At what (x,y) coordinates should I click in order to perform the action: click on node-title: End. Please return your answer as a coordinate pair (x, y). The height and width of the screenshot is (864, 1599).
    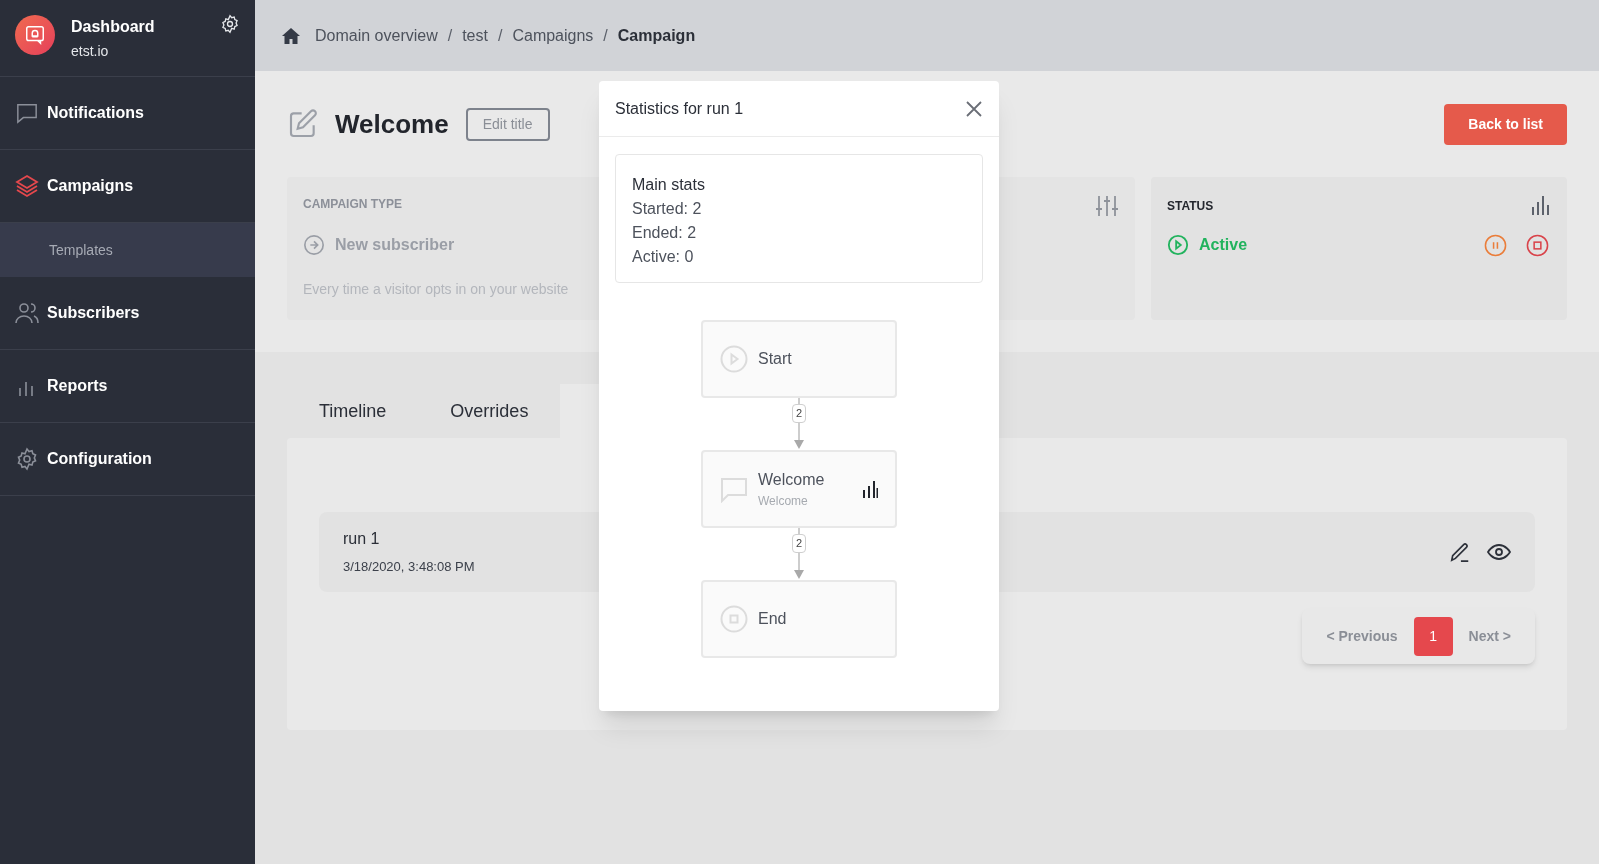
    Looking at the image, I should click on (772, 619).